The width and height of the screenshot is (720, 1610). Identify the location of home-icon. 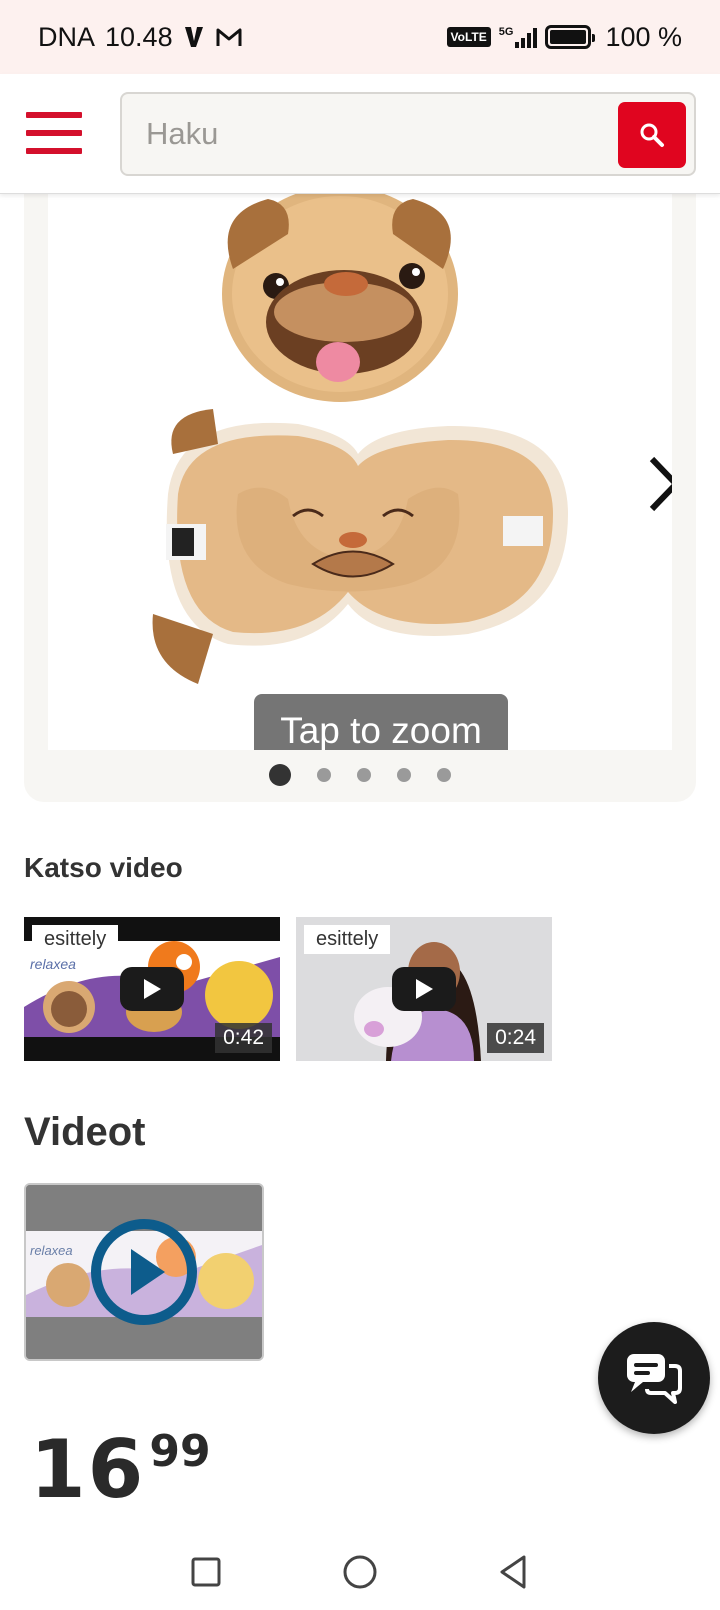
(360, 1572).